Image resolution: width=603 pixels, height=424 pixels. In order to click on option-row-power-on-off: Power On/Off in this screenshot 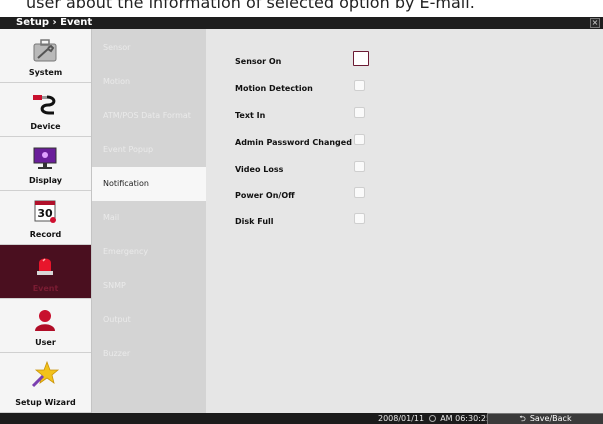, I will do `click(404, 196)`.